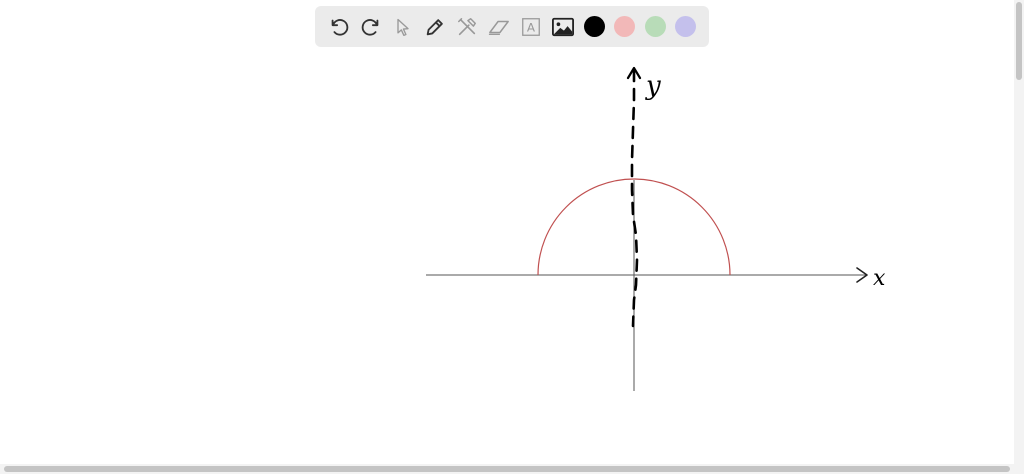  I want to click on color-purple-button, so click(686, 27).